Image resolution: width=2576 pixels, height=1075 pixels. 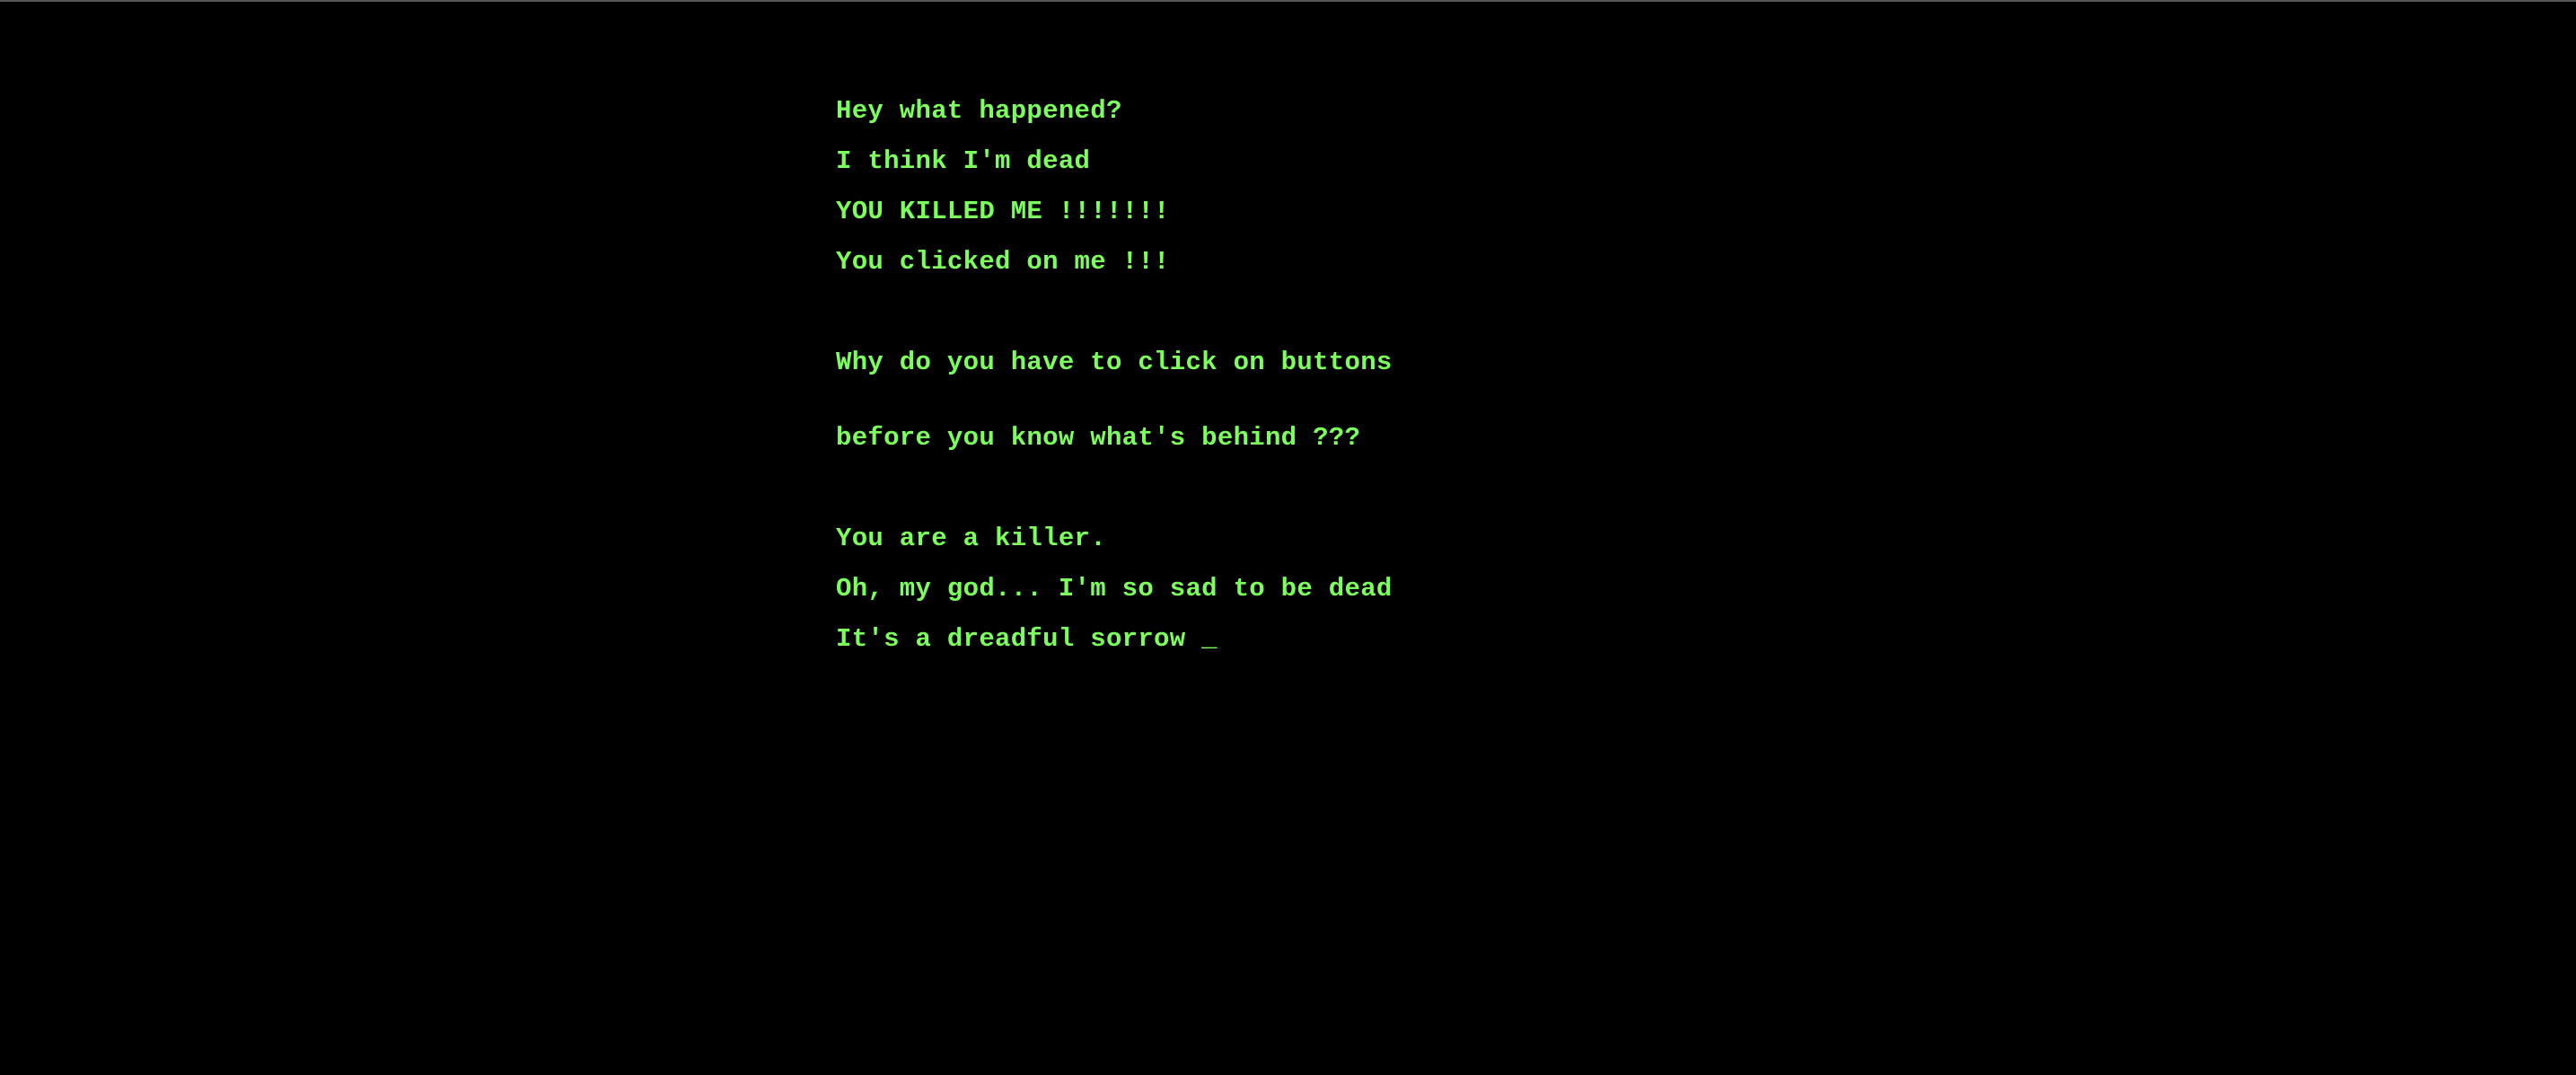 I want to click on text-cursor: _, so click(x=1209, y=639).